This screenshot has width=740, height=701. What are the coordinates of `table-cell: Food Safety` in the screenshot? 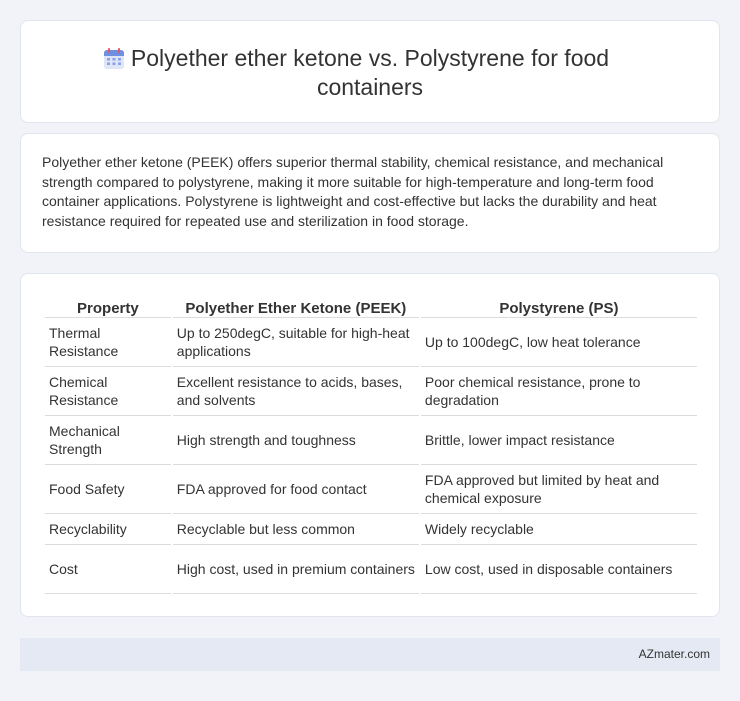 It's located at (108, 489).